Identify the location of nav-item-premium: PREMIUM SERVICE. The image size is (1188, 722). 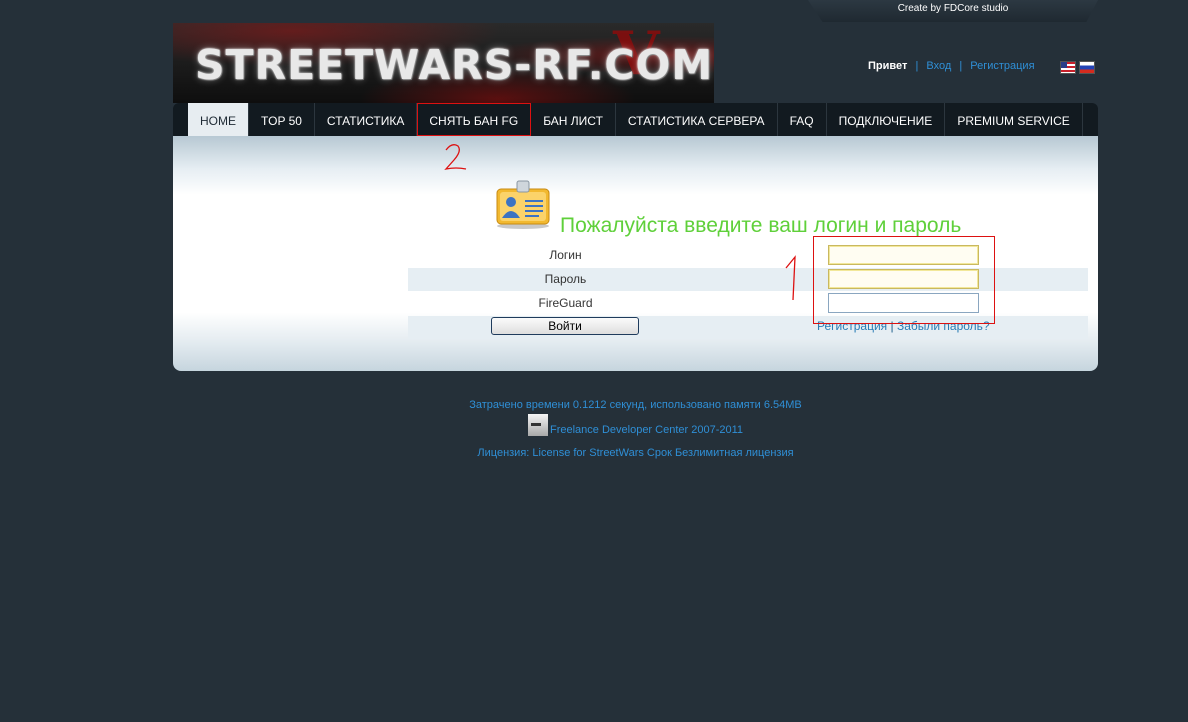
(1014, 119).